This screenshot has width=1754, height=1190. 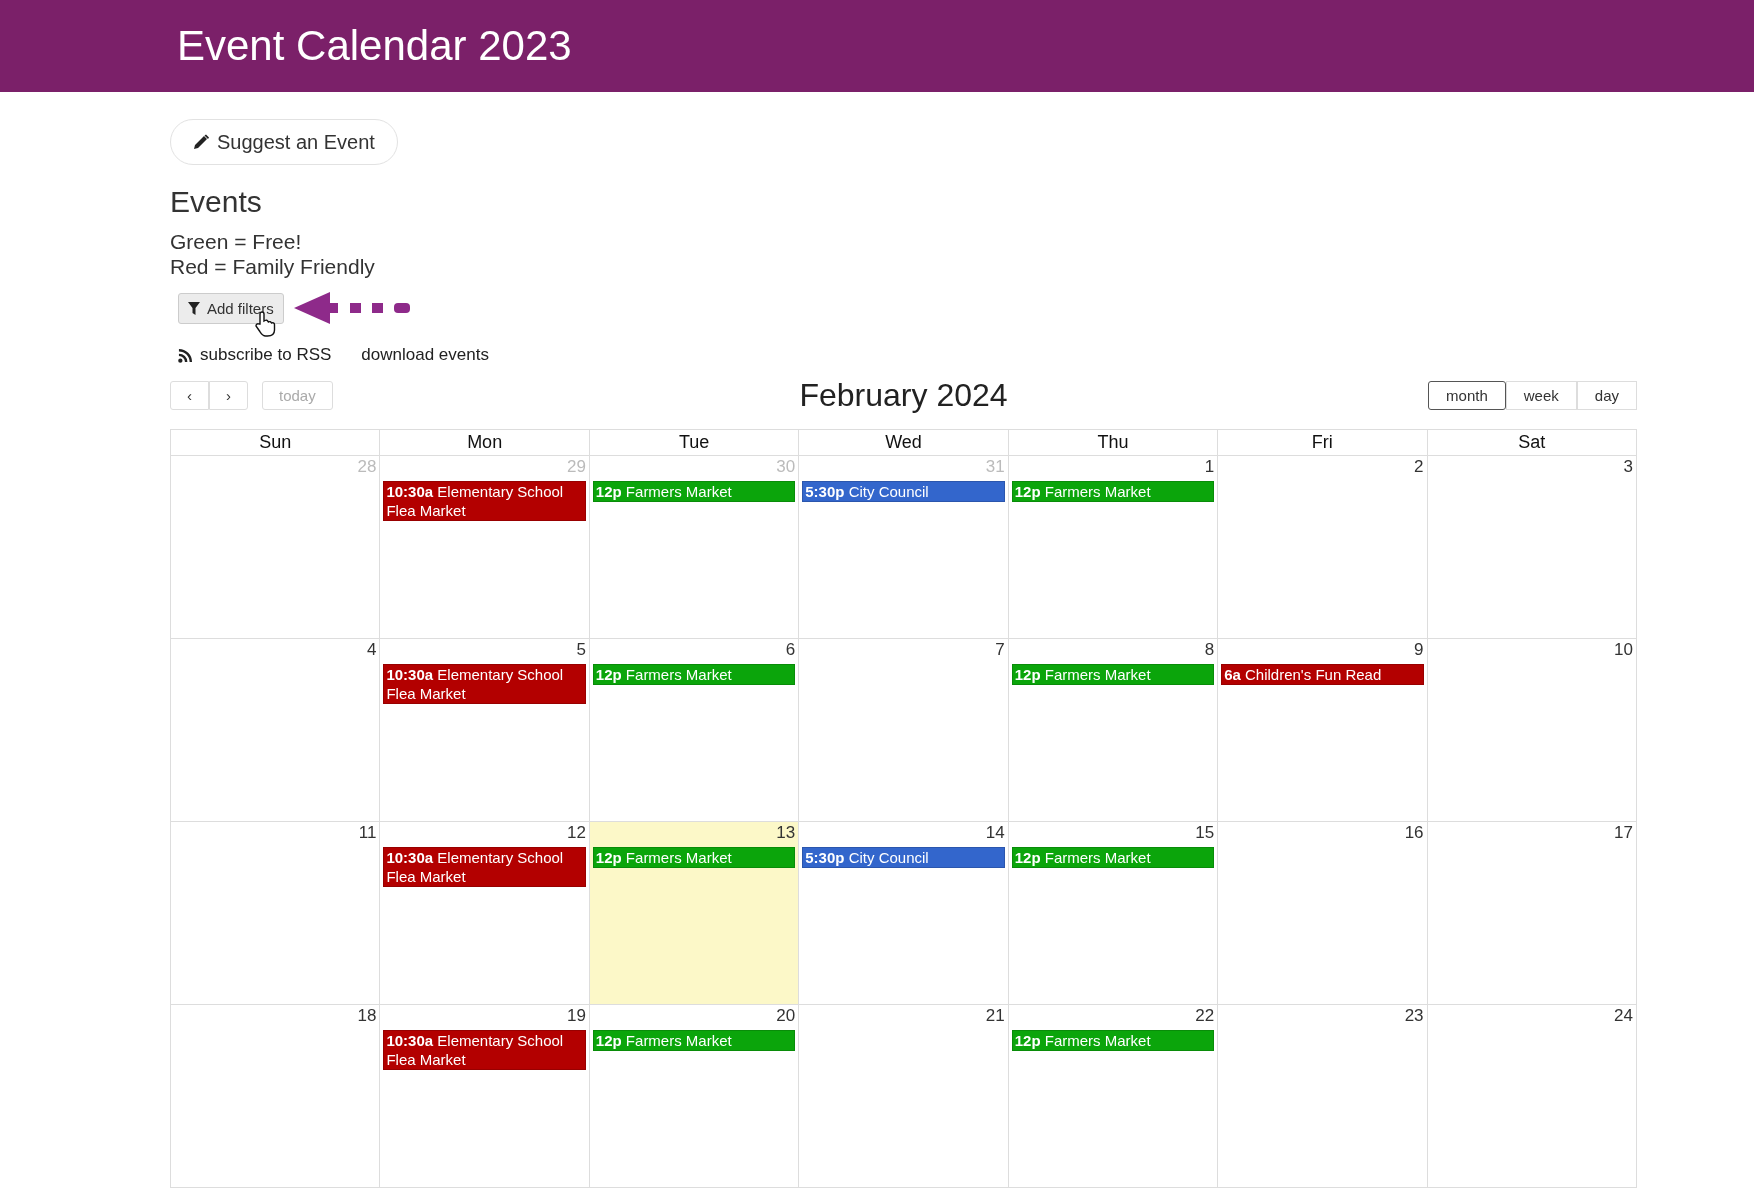 I want to click on day-number: 11, so click(x=367, y=832).